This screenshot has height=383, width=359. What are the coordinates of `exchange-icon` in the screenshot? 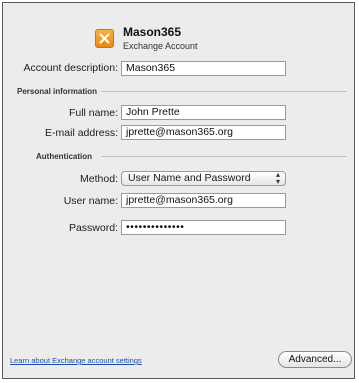 It's located at (104, 38).